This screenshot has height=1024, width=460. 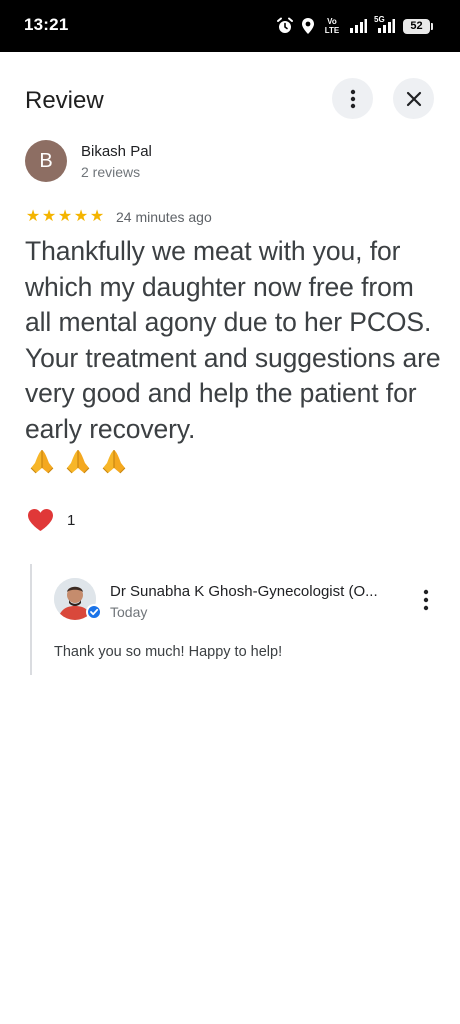 I want to click on review-time: 24 minutes ago, so click(x=164, y=217).